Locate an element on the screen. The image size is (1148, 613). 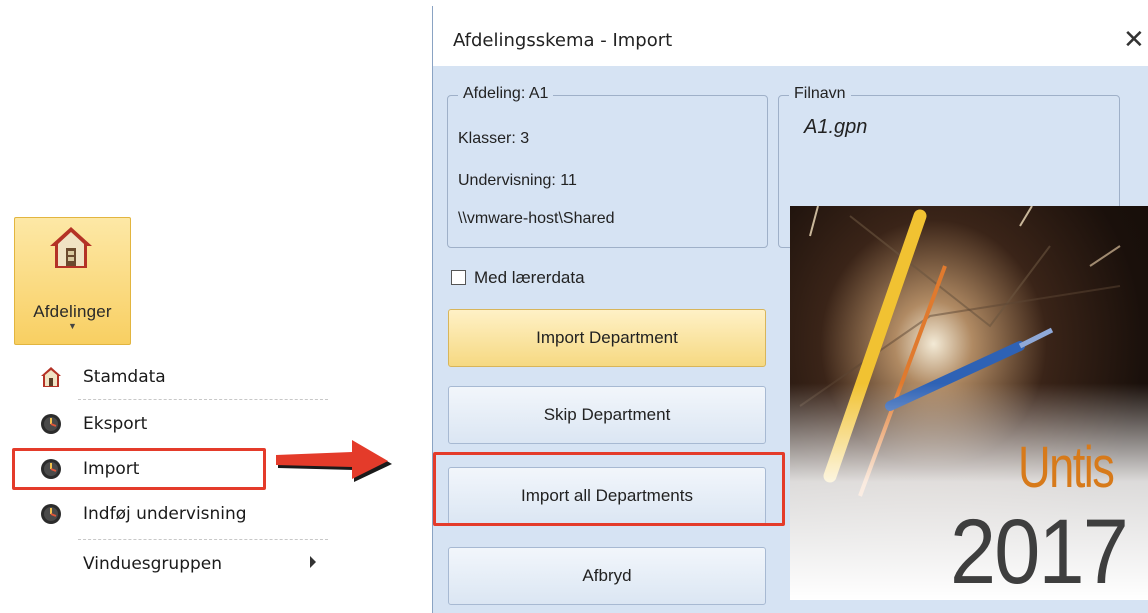
pointer-arrow-icon is located at coordinates (334, 461).